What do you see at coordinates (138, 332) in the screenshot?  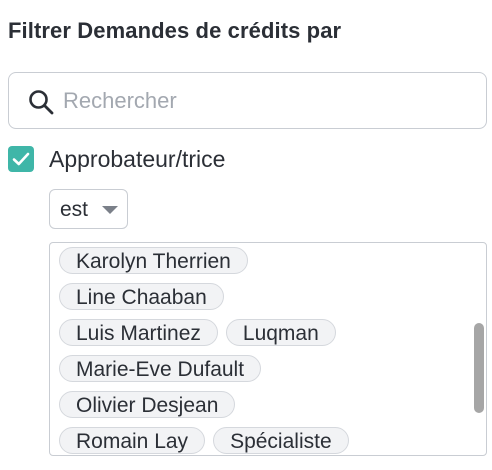 I see `approver-chip: Luis Martinez` at bounding box center [138, 332].